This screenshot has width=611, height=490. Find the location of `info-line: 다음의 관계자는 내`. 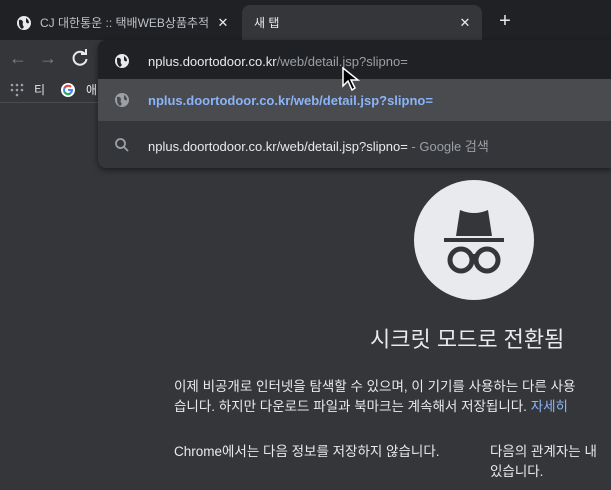

info-line: 다음의 관계자는 내 is located at coordinates (543, 451).